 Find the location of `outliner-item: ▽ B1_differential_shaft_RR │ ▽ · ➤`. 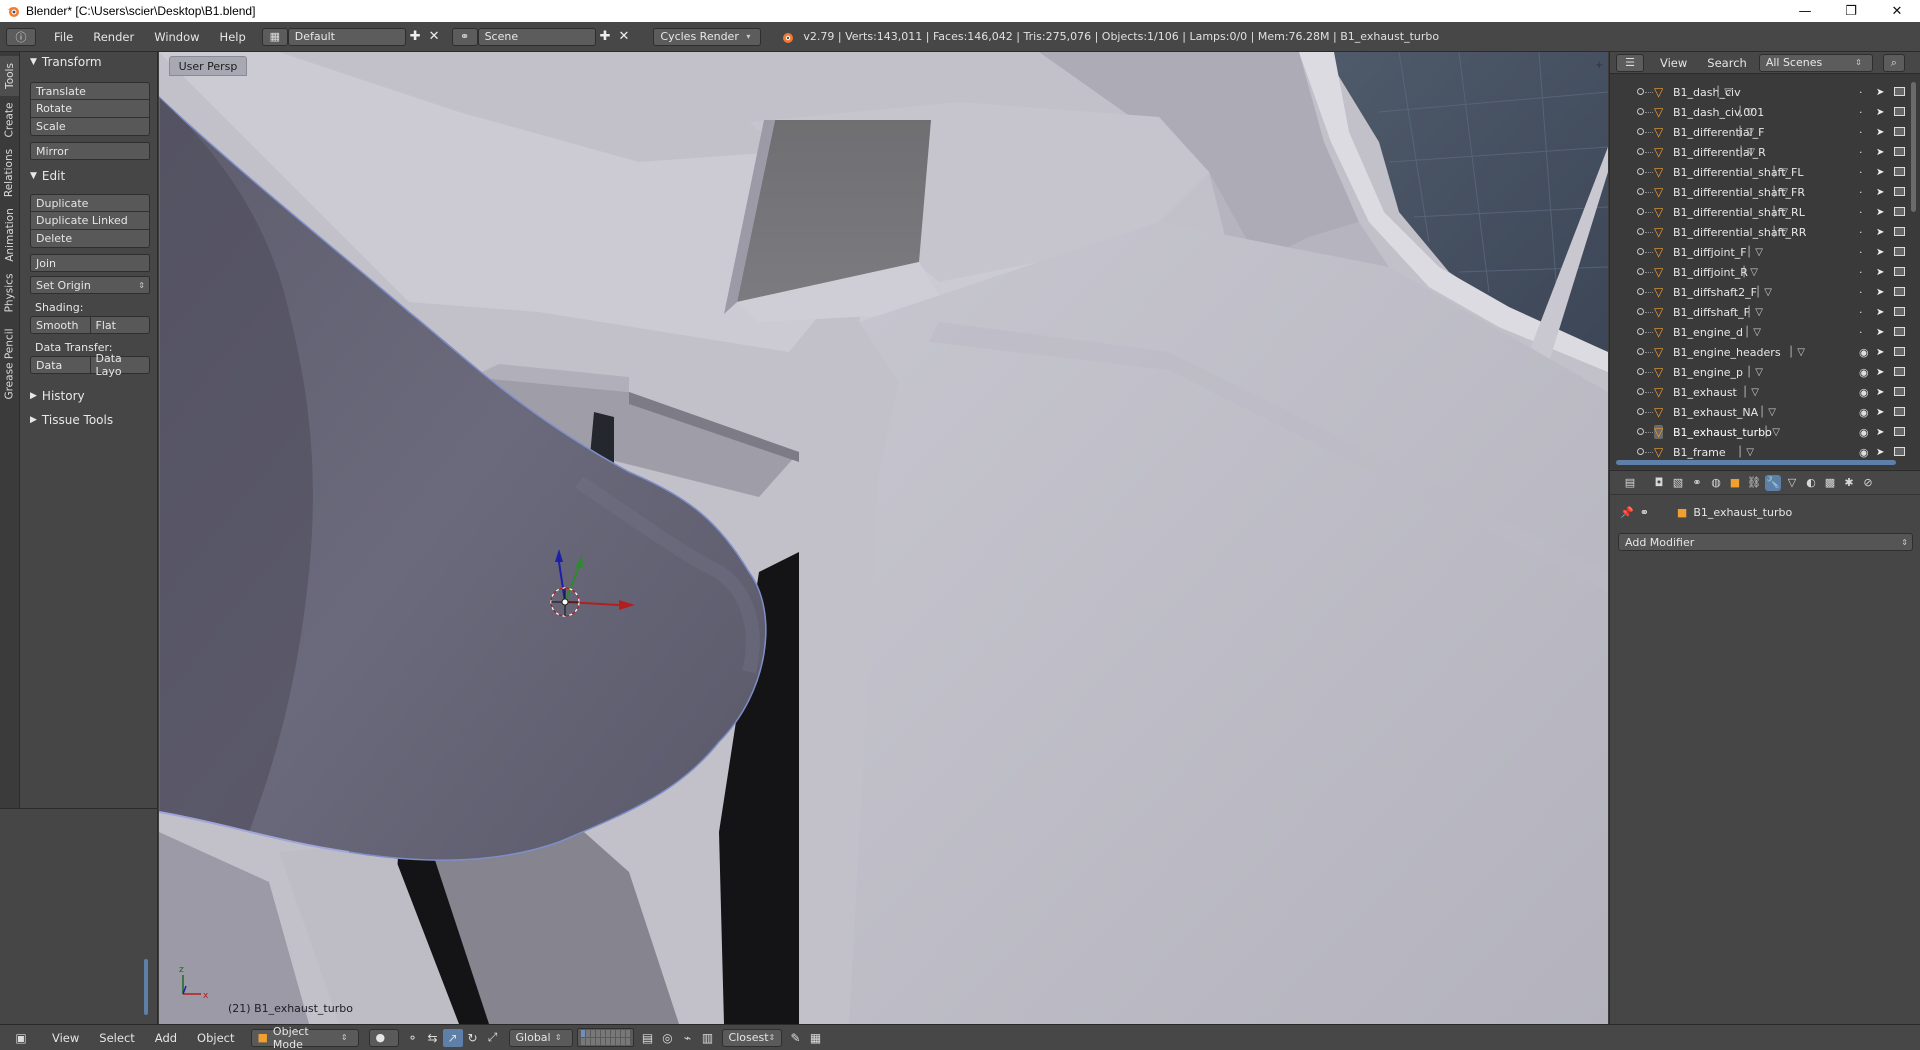

outliner-item: ▽ B1_differential_shaft_RR │ ▽ · ➤ is located at coordinates (1760, 232).